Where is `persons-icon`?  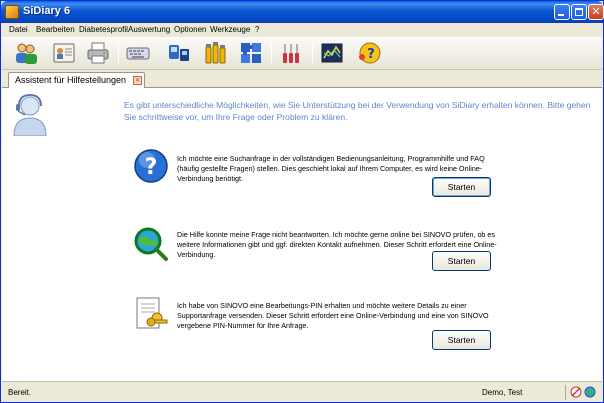
persons-icon is located at coordinates (26, 53).